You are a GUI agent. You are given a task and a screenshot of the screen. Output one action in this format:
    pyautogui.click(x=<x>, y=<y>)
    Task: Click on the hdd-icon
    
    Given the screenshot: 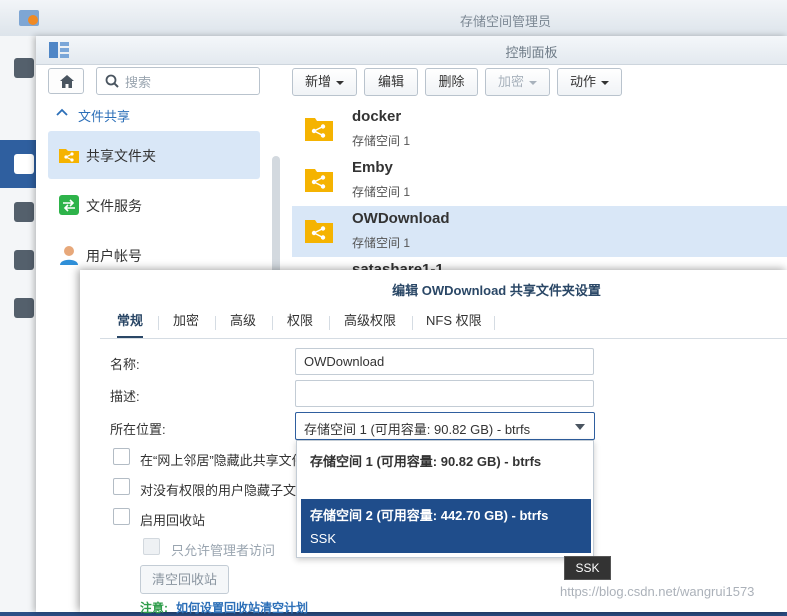 What is the action you would take?
    pyautogui.click(x=24, y=260)
    